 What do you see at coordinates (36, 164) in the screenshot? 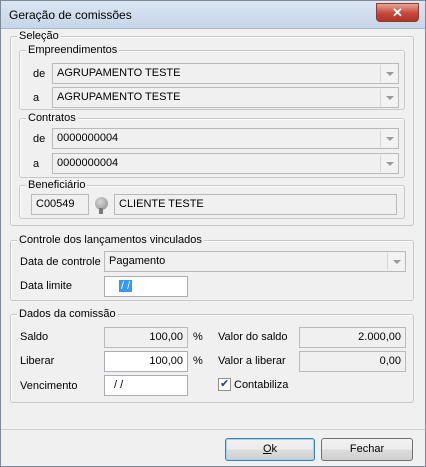
I see `contrato-a-label: a` at bounding box center [36, 164].